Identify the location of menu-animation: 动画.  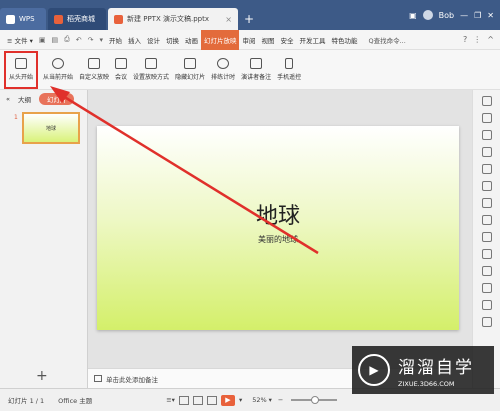
(191, 40).